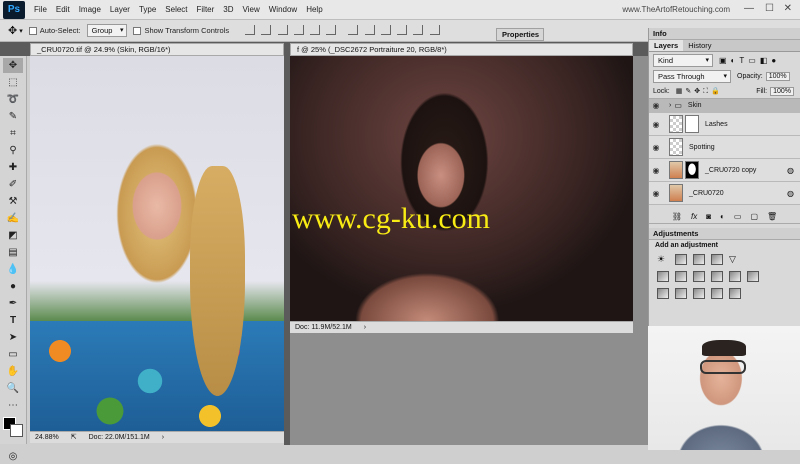 The width and height of the screenshot is (800, 464). Describe the element at coordinates (724, 193) in the screenshot. I see `layer-row: ◉ _CRU0720 ◍` at that location.